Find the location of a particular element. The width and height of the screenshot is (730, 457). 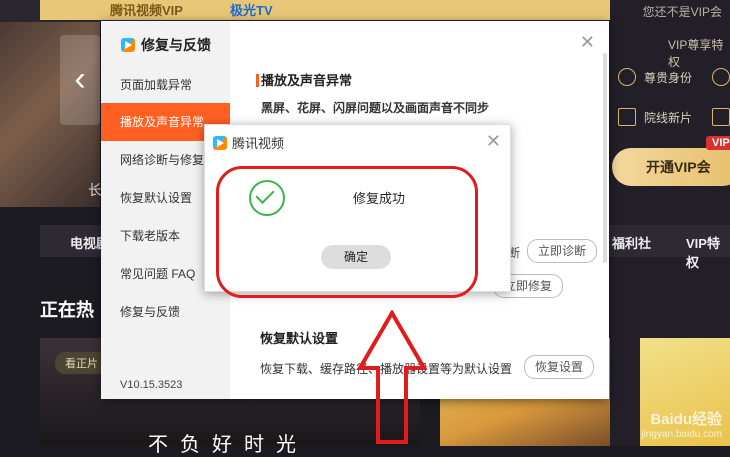

watermark-main: Baidu经验 is located at coordinates (686, 419).